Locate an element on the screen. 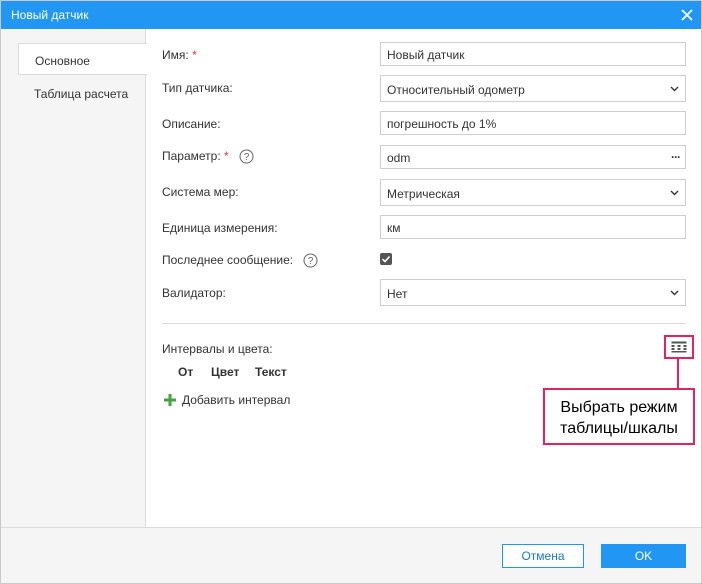 Image resolution: width=702 pixels, height=584 pixels. description-input: погрешность до 1% is located at coordinates (533, 123).